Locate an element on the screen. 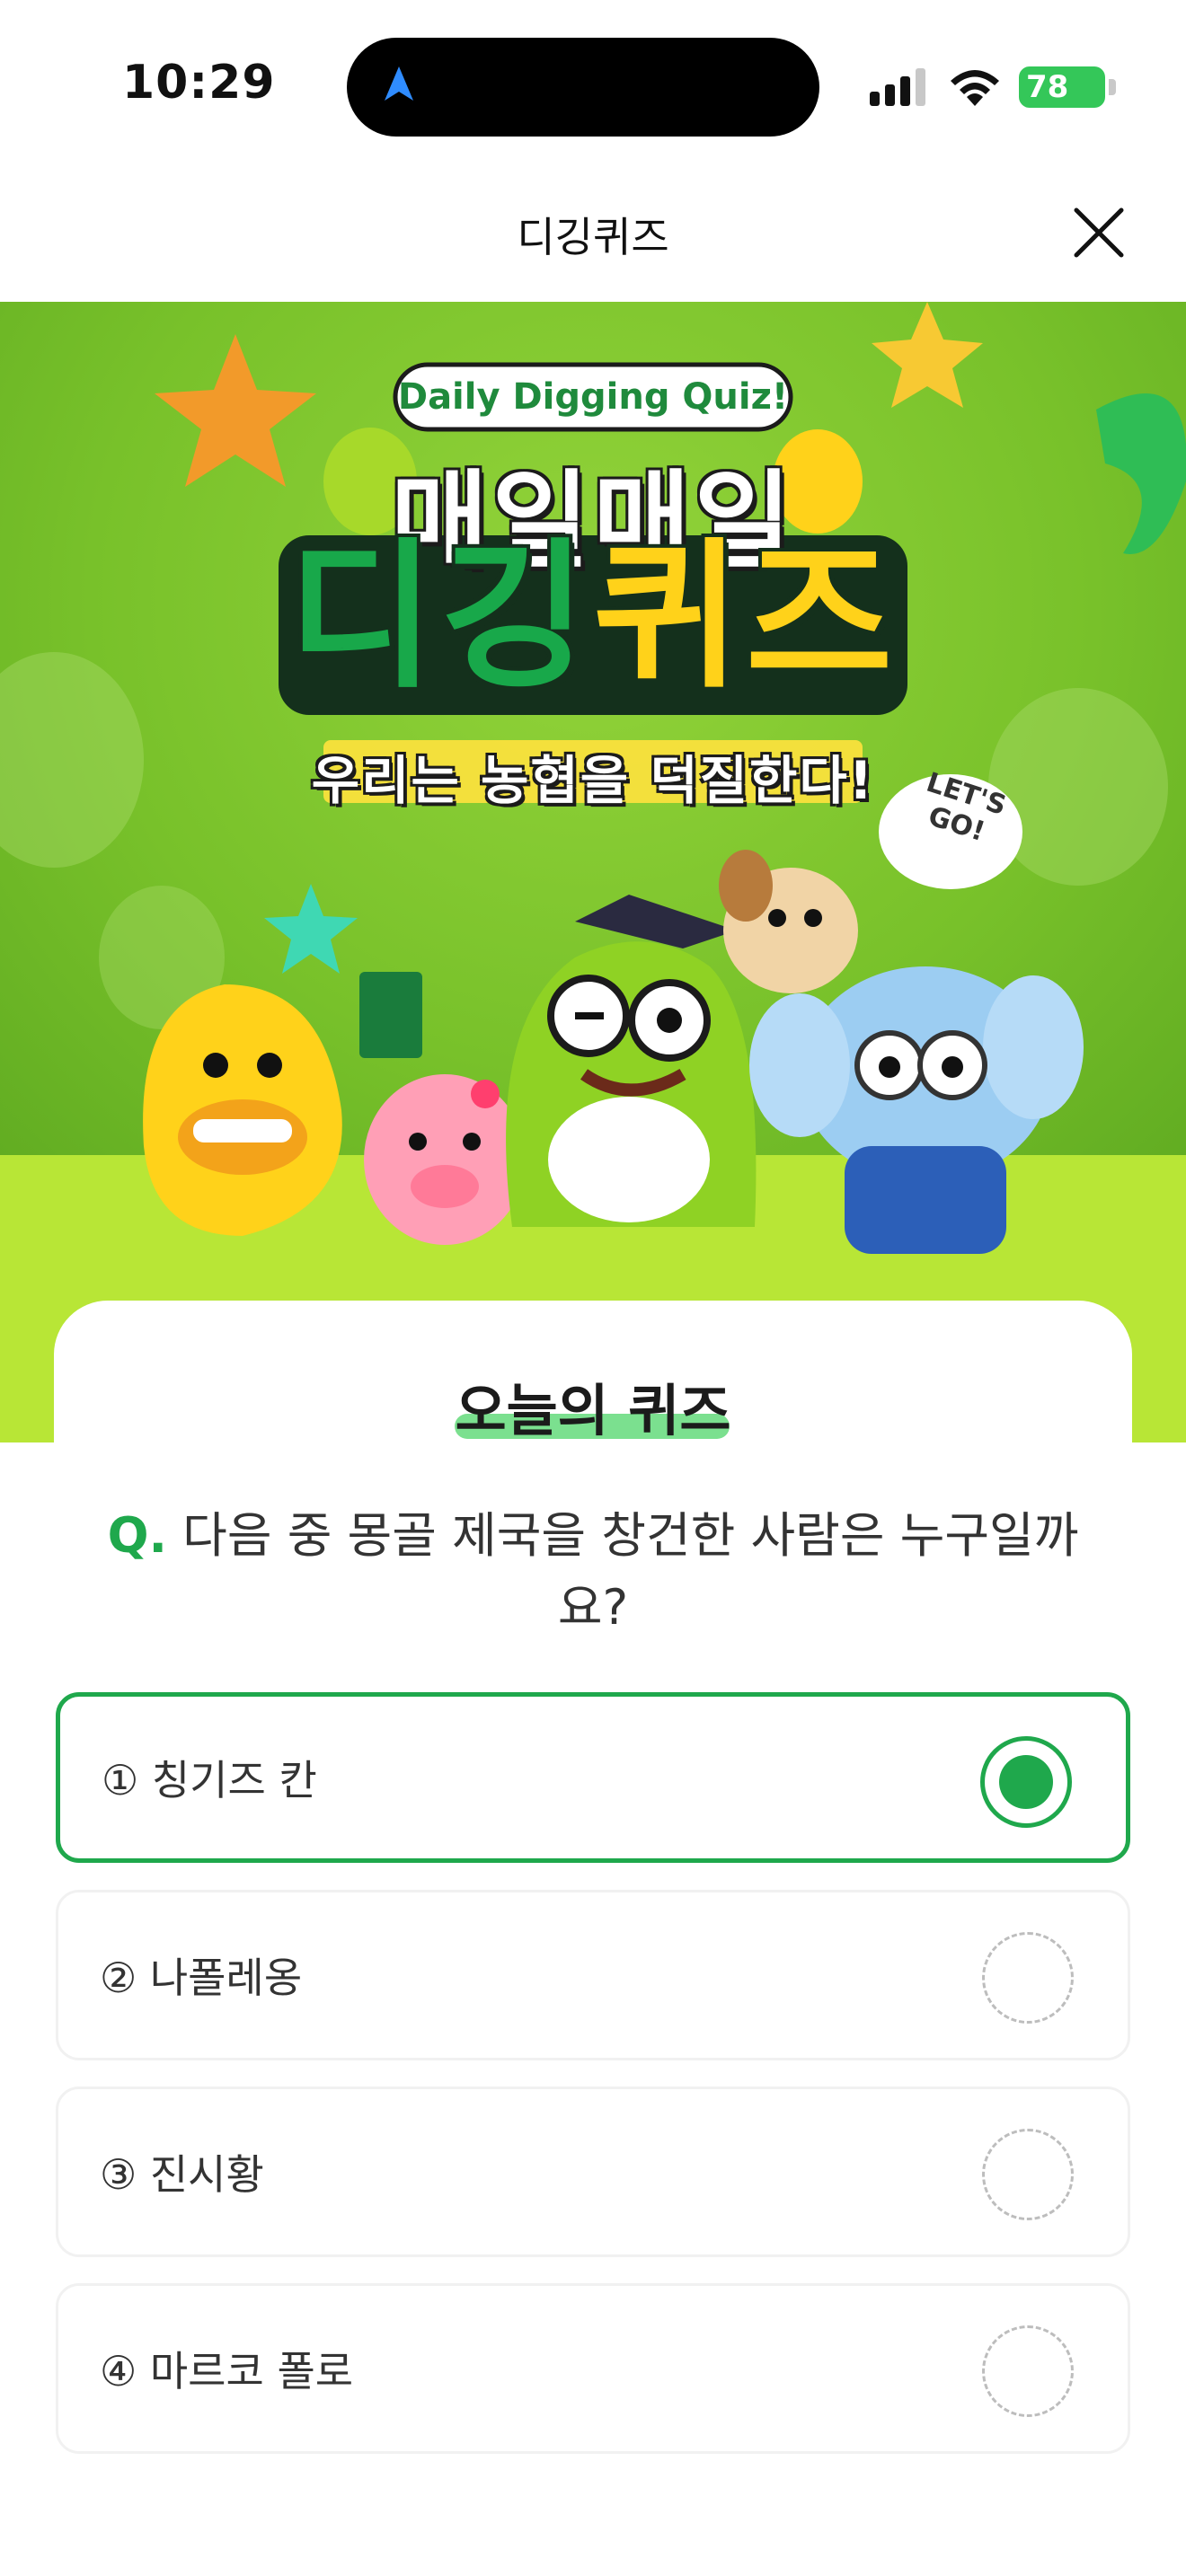 This screenshot has height=2576, width=1186. star-teal-icon is located at coordinates (311, 929).